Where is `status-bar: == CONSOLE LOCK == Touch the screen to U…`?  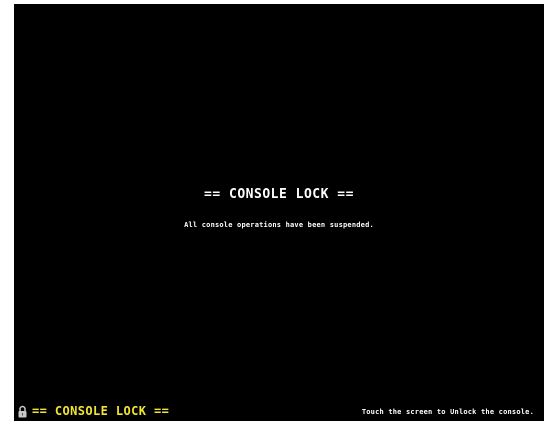 status-bar: == CONSOLE LOCK == Touch the screen to U… is located at coordinates (279, 412).